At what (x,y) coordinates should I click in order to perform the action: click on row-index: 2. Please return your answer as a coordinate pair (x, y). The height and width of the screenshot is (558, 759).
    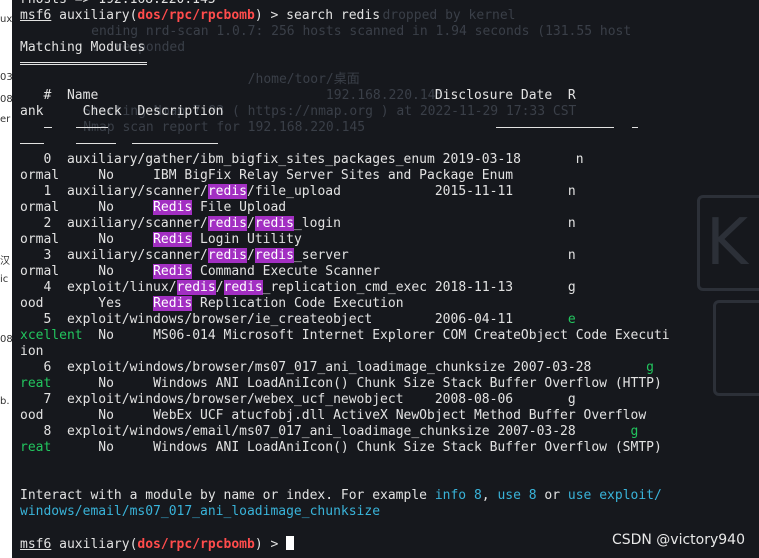
    Looking at the image, I should click on (43, 223).